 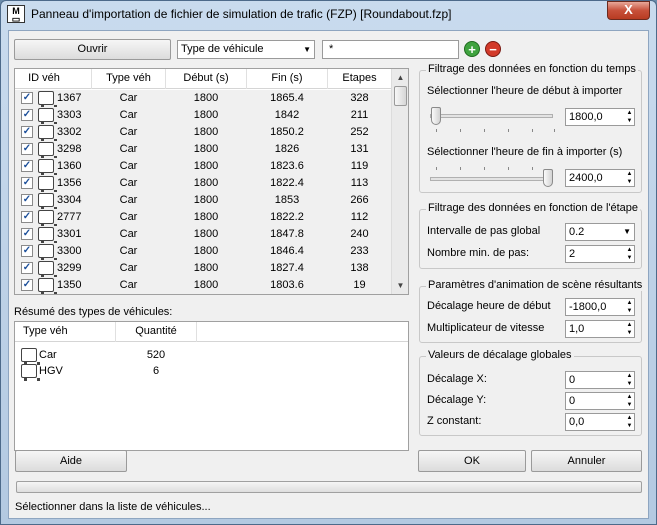 I want to click on vehicle-steps: 266, so click(x=359, y=200).